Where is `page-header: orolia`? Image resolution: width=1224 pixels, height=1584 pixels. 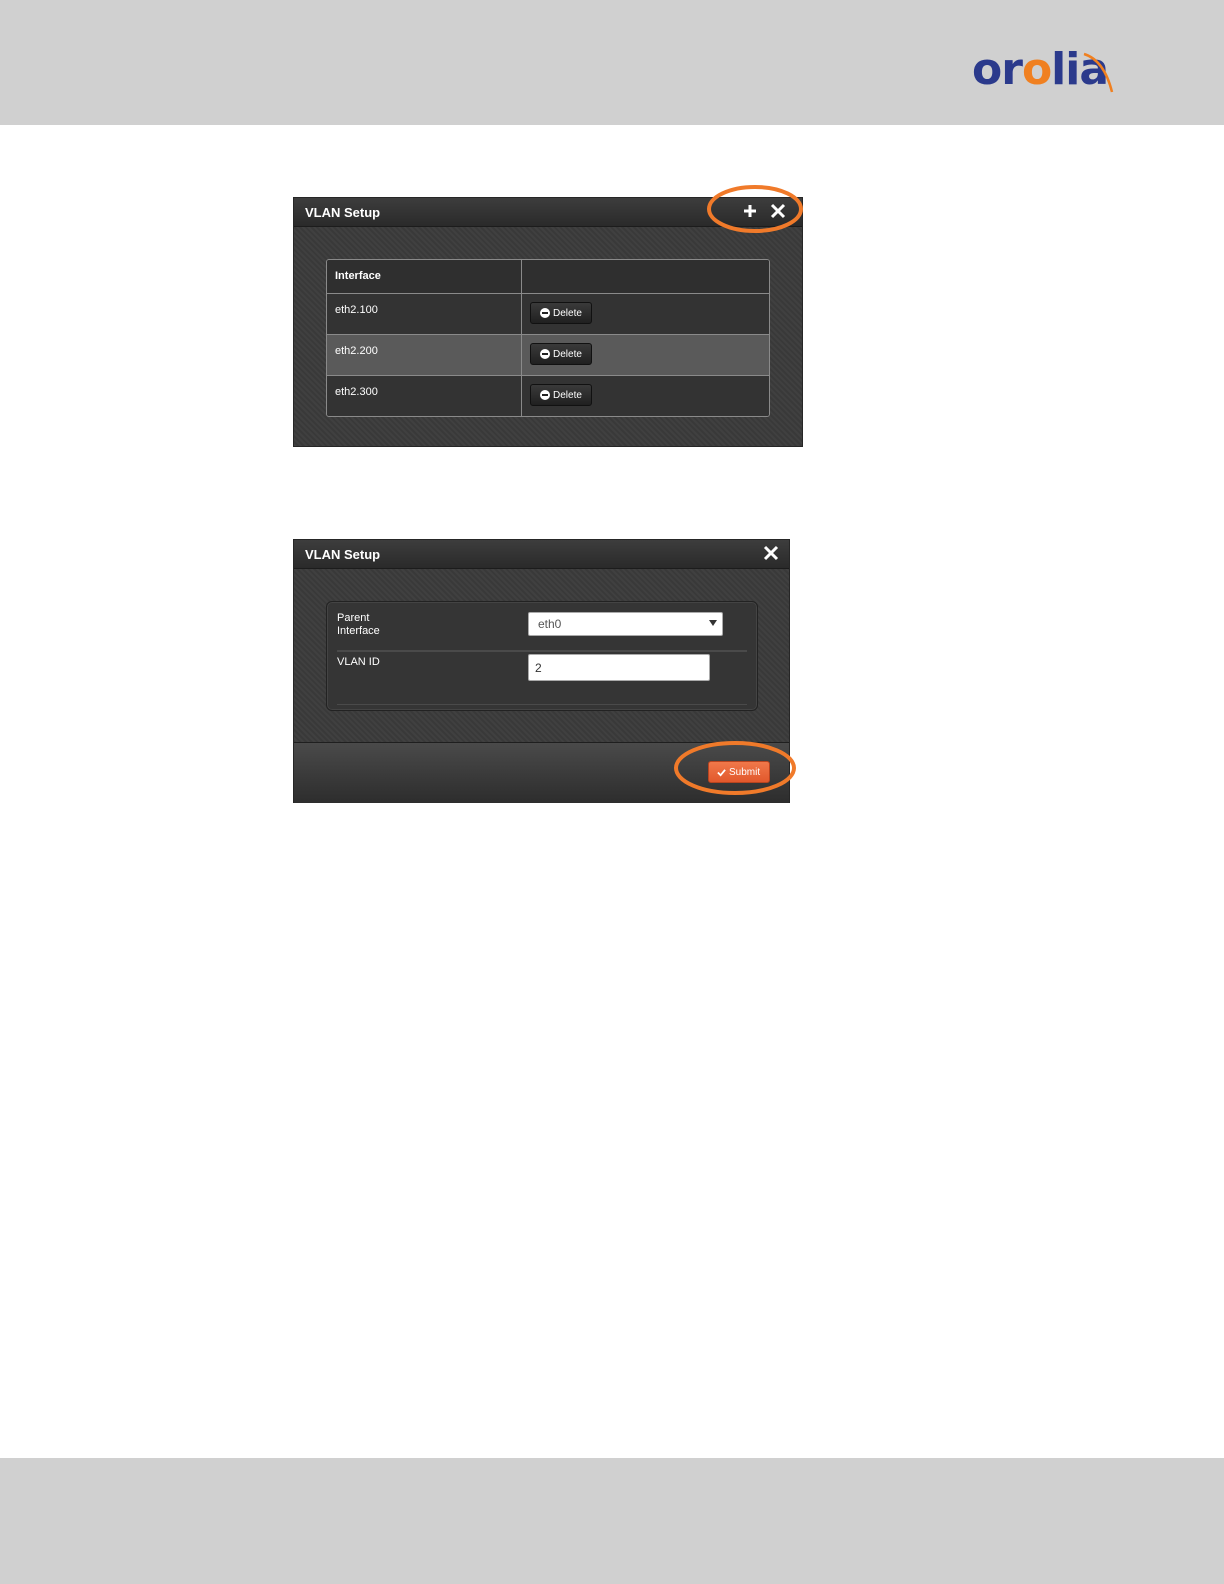 page-header: orolia is located at coordinates (612, 62).